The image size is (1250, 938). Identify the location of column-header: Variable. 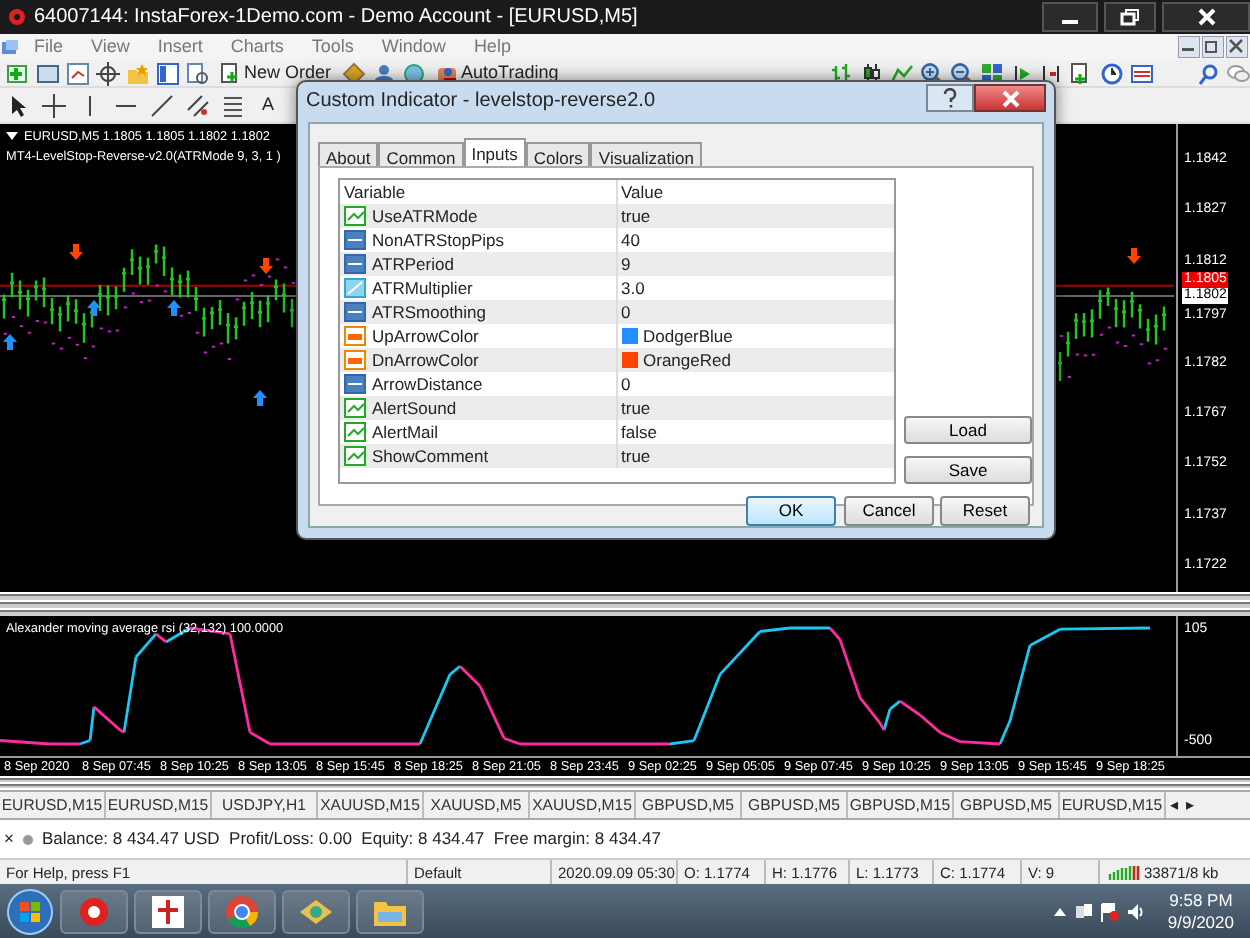
(478, 192).